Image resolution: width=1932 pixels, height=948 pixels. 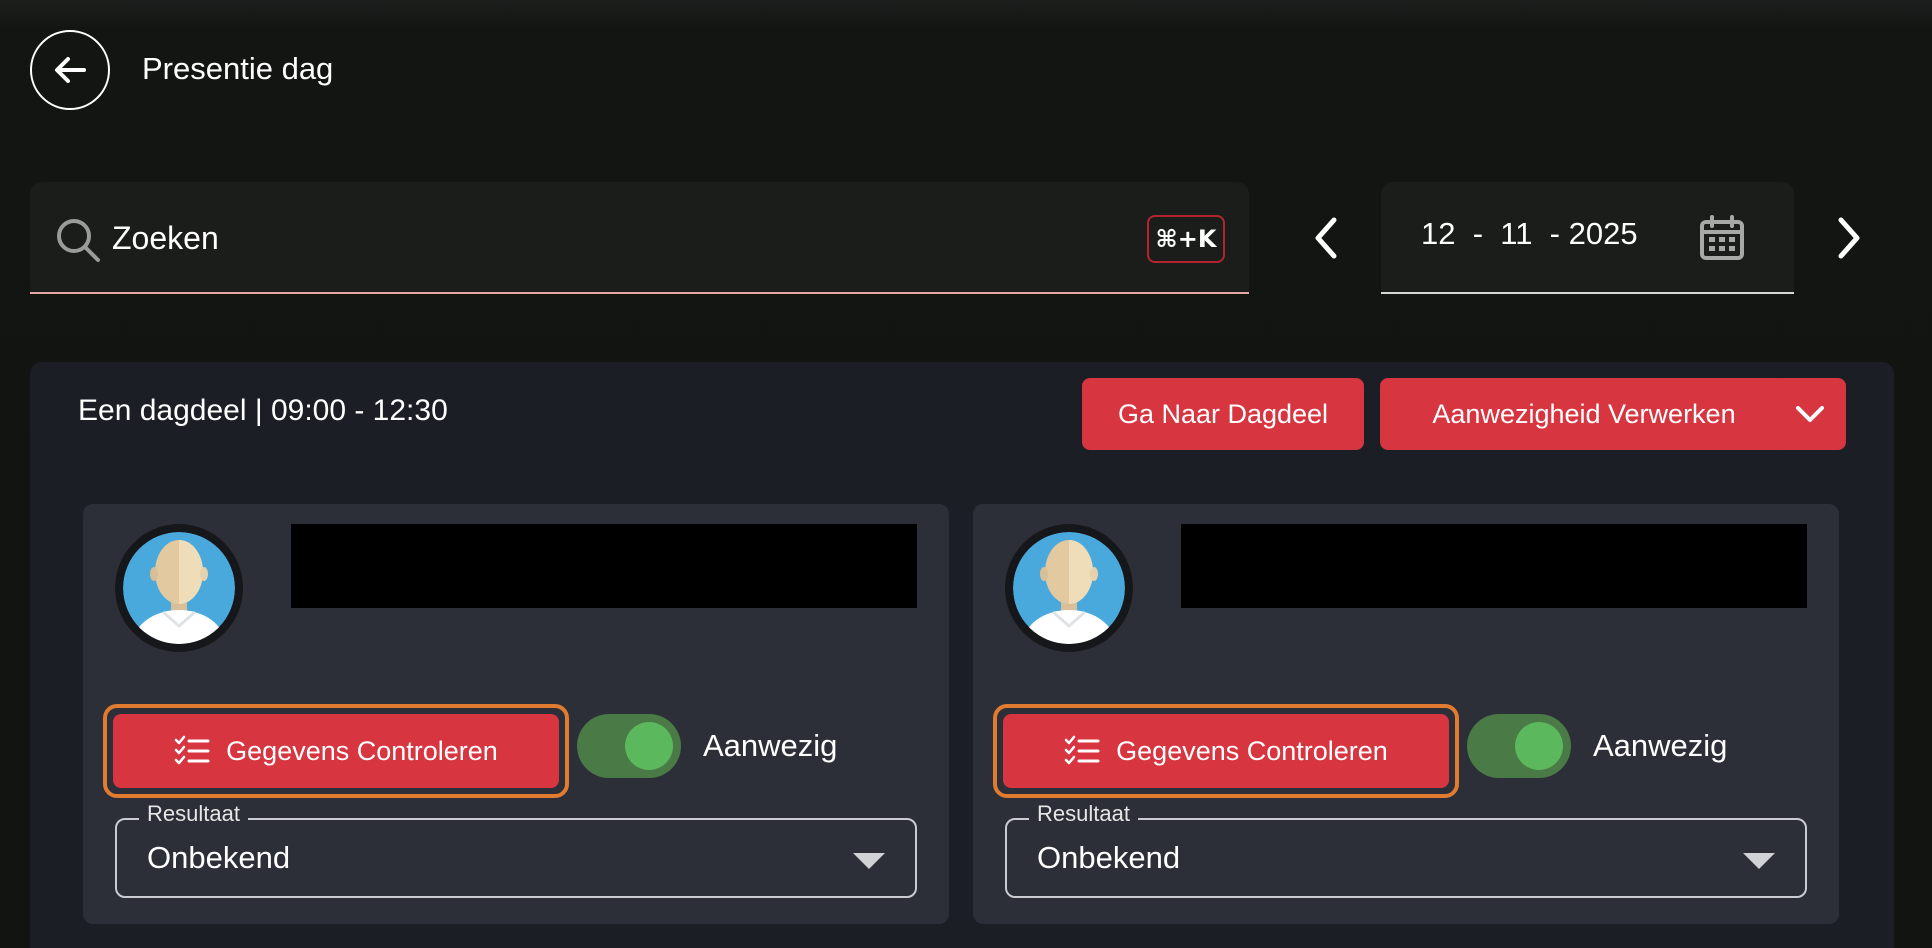 What do you see at coordinates (78, 240) in the screenshot?
I see `search-icon` at bounding box center [78, 240].